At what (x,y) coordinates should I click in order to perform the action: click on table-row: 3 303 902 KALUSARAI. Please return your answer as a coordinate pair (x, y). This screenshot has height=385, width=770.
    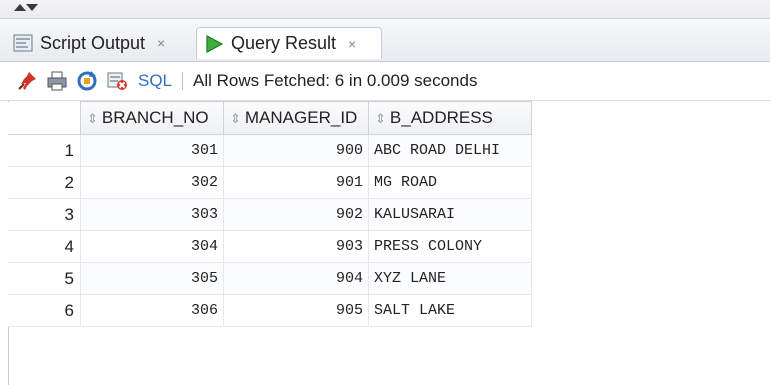
    Looking at the image, I should click on (270, 214).